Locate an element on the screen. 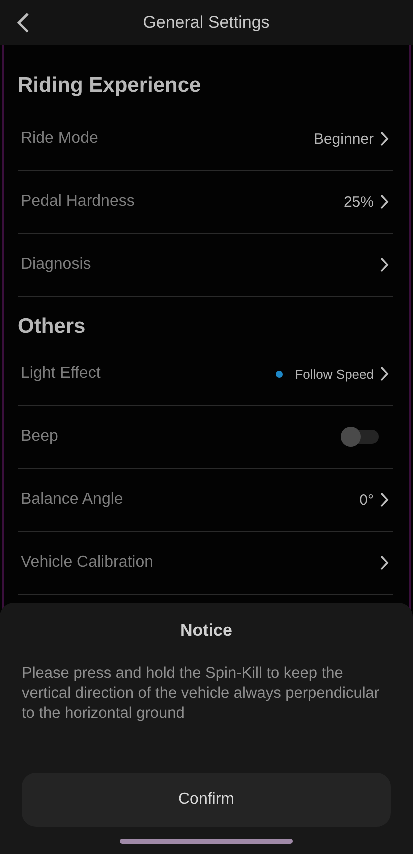 The image size is (413, 854). settings-row: Balance Angle 0° is located at coordinates (205, 500).